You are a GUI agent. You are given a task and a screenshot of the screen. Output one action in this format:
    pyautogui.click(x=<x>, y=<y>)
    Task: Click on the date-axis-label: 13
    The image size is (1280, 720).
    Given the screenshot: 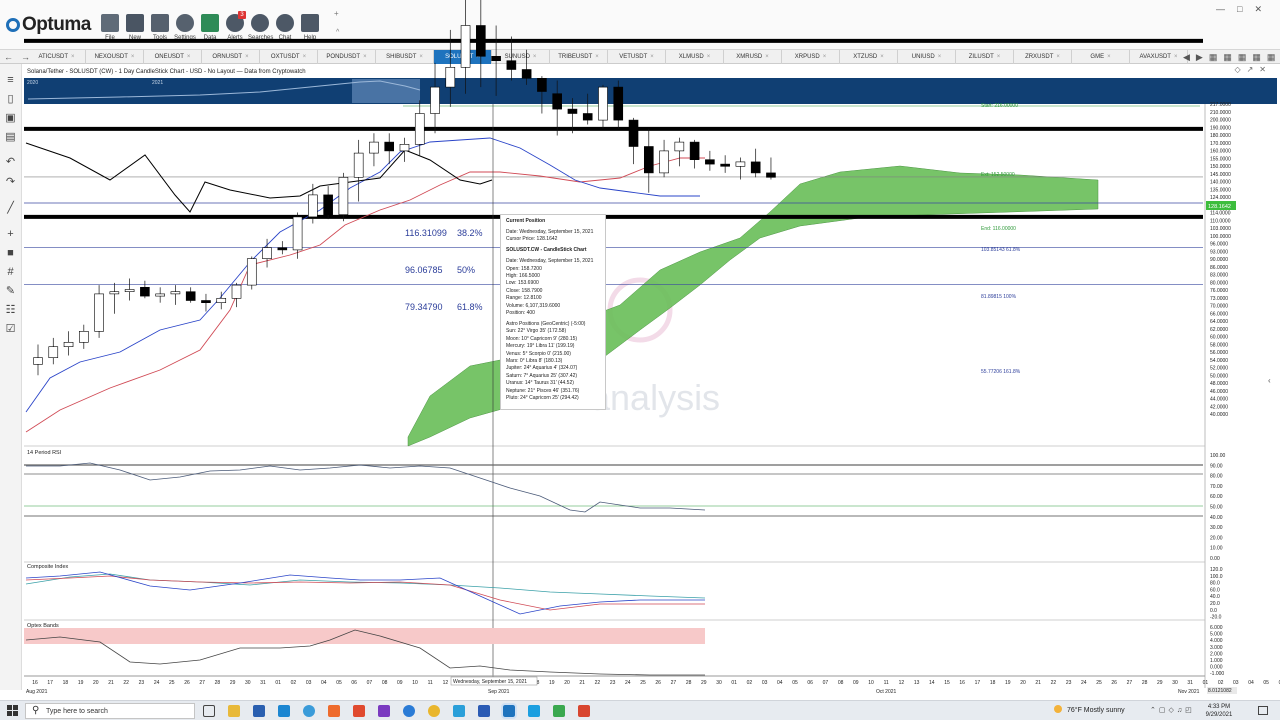 What is the action you would take?
    pyautogui.click(x=917, y=683)
    